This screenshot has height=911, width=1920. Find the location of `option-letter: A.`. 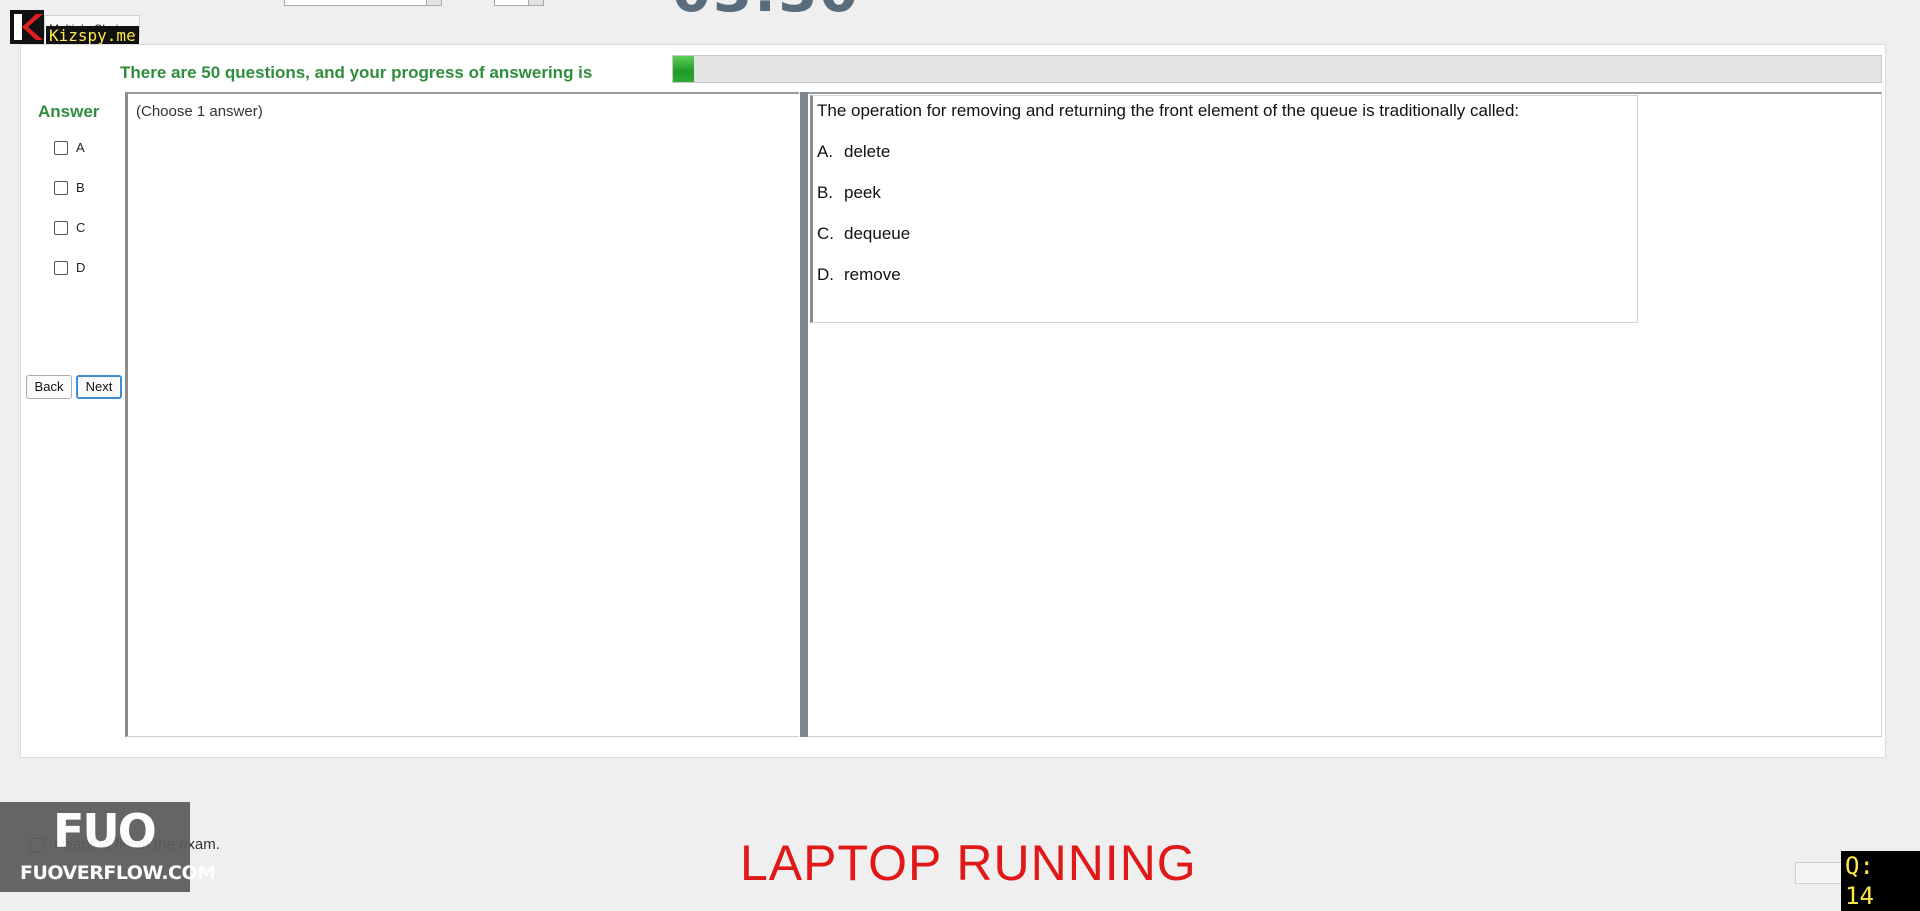

option-letter: A. is located at coordinates (825, 151).